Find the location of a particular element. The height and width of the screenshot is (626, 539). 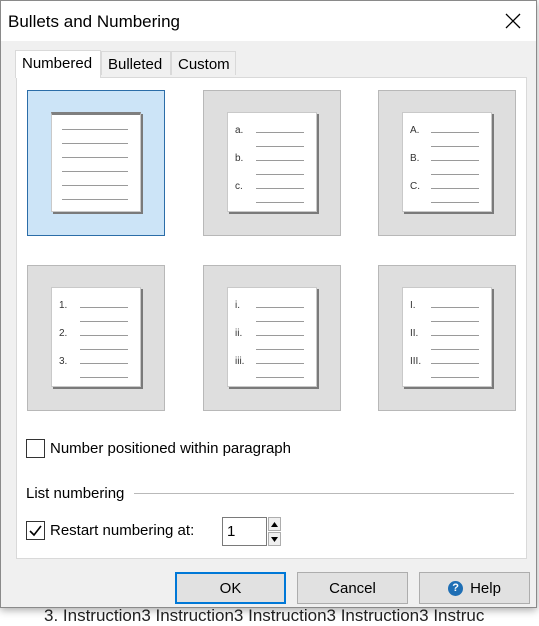

preview-marker: a. is located at coordinates (239, 130).